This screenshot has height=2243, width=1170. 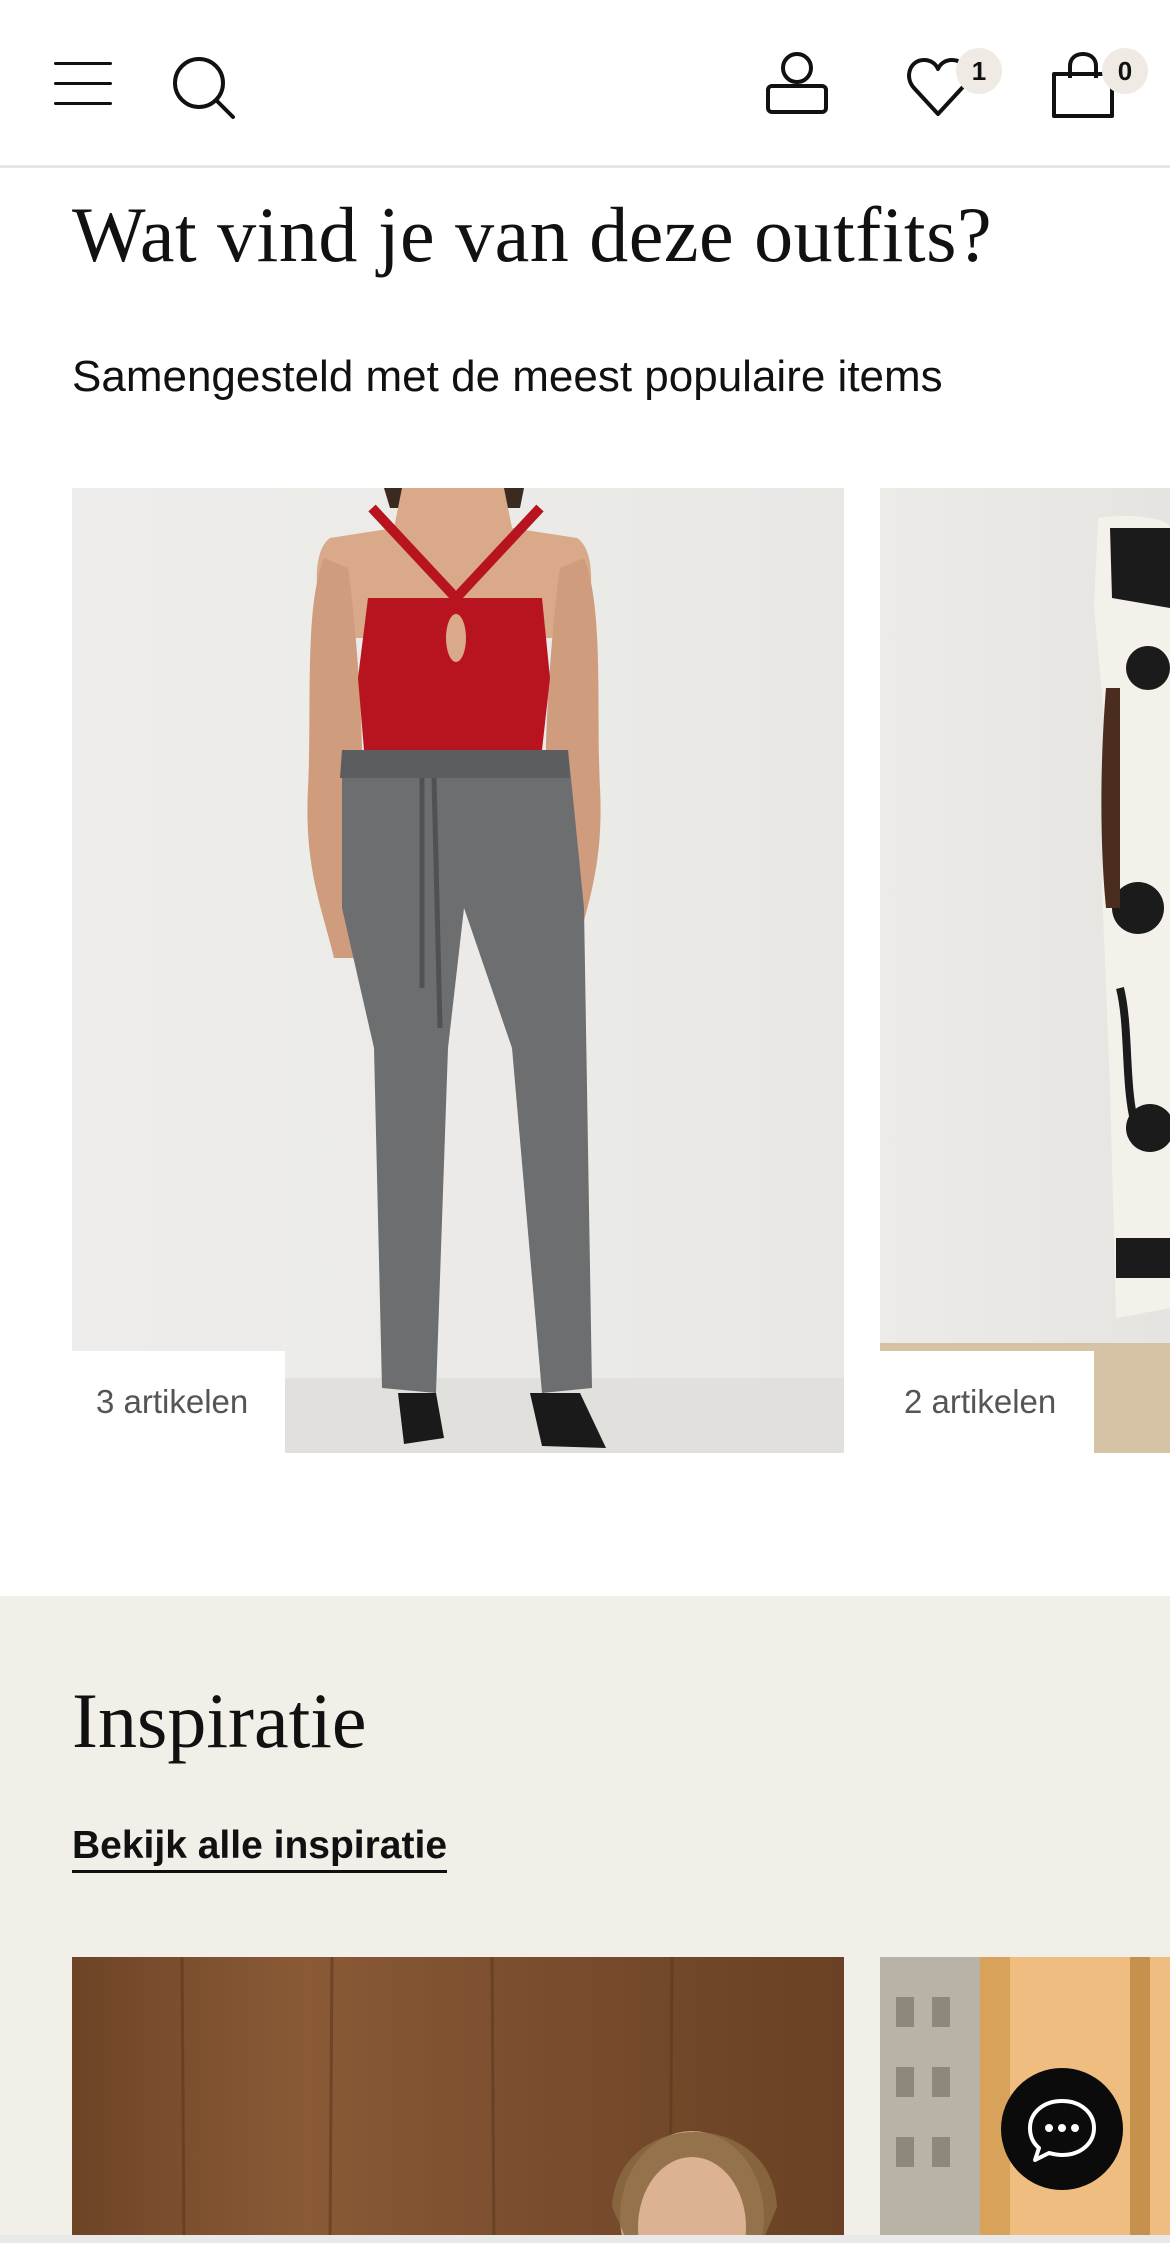 What do you see at coordinates (979, 71) in the screenshot?
I see `wishlist-count-badge: 1` at bounding box center [979, 71].